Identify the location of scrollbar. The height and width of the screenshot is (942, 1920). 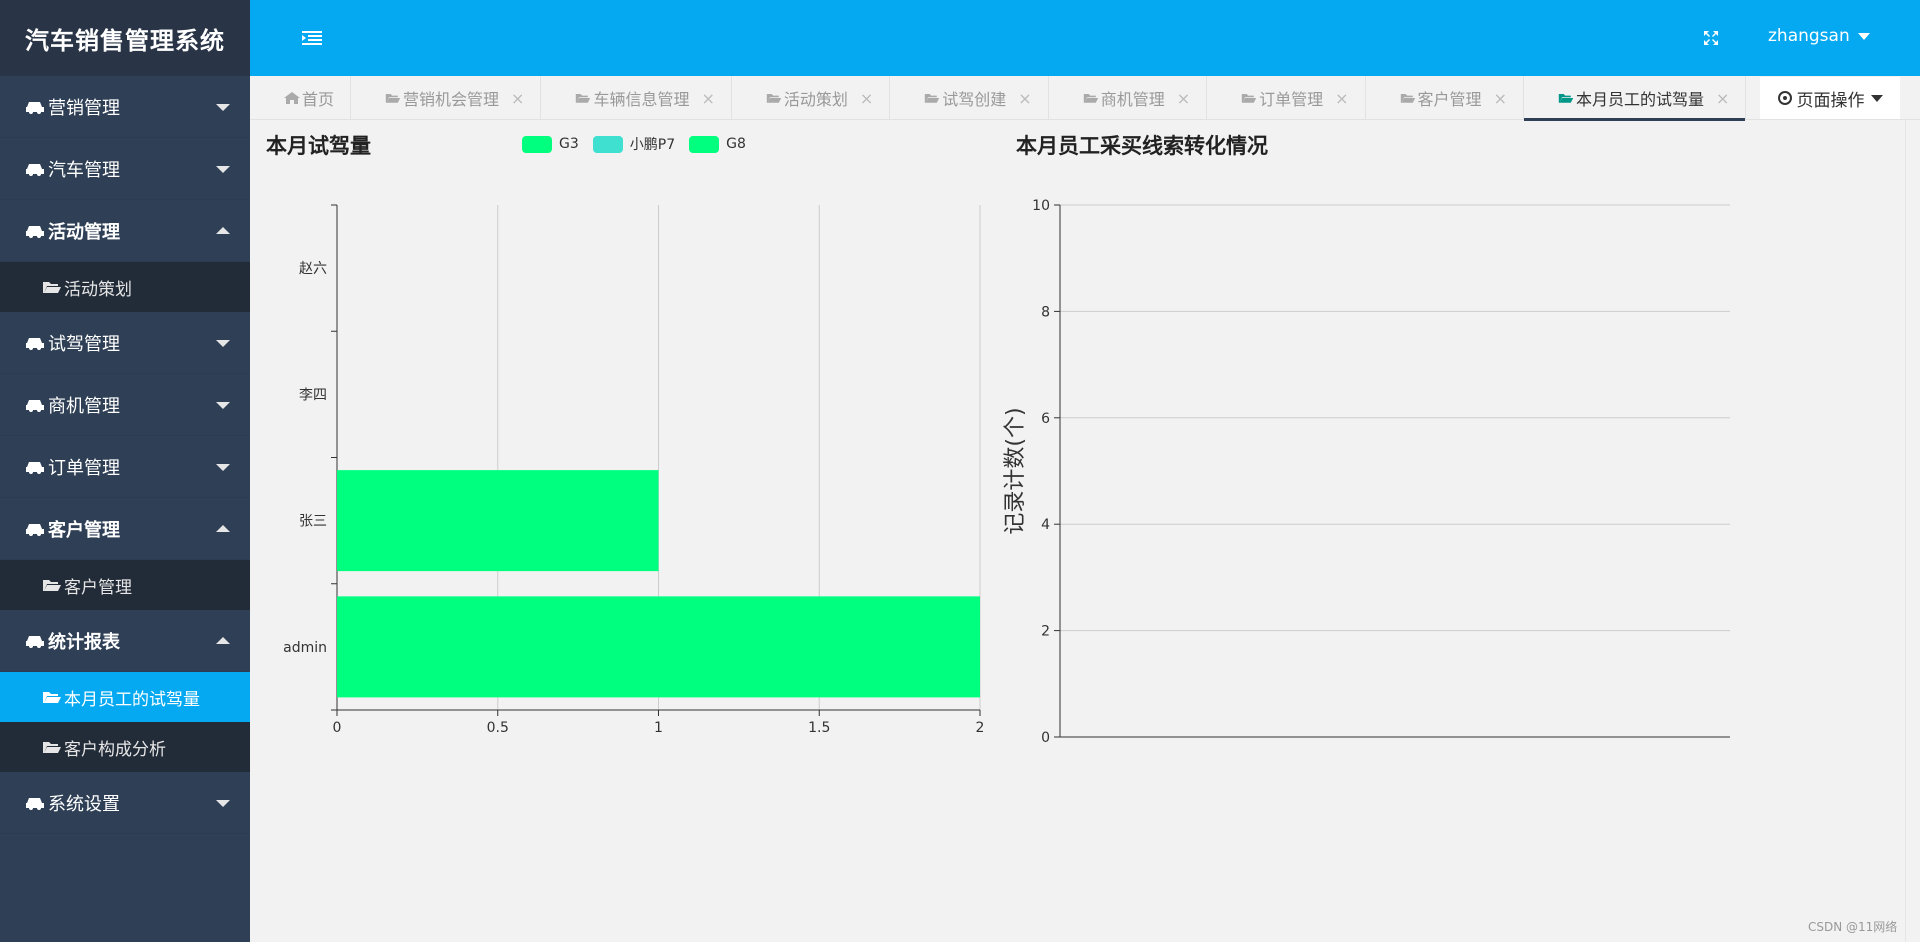
(1912, 531).